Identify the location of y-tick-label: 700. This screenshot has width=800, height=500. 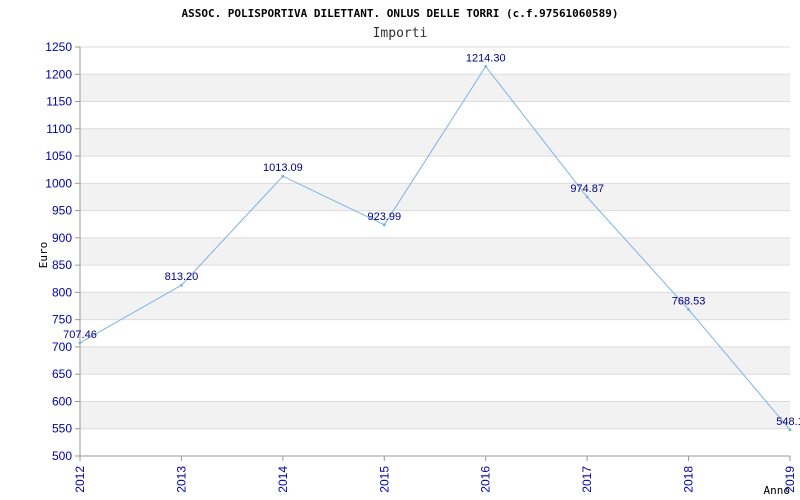
(62, 347).